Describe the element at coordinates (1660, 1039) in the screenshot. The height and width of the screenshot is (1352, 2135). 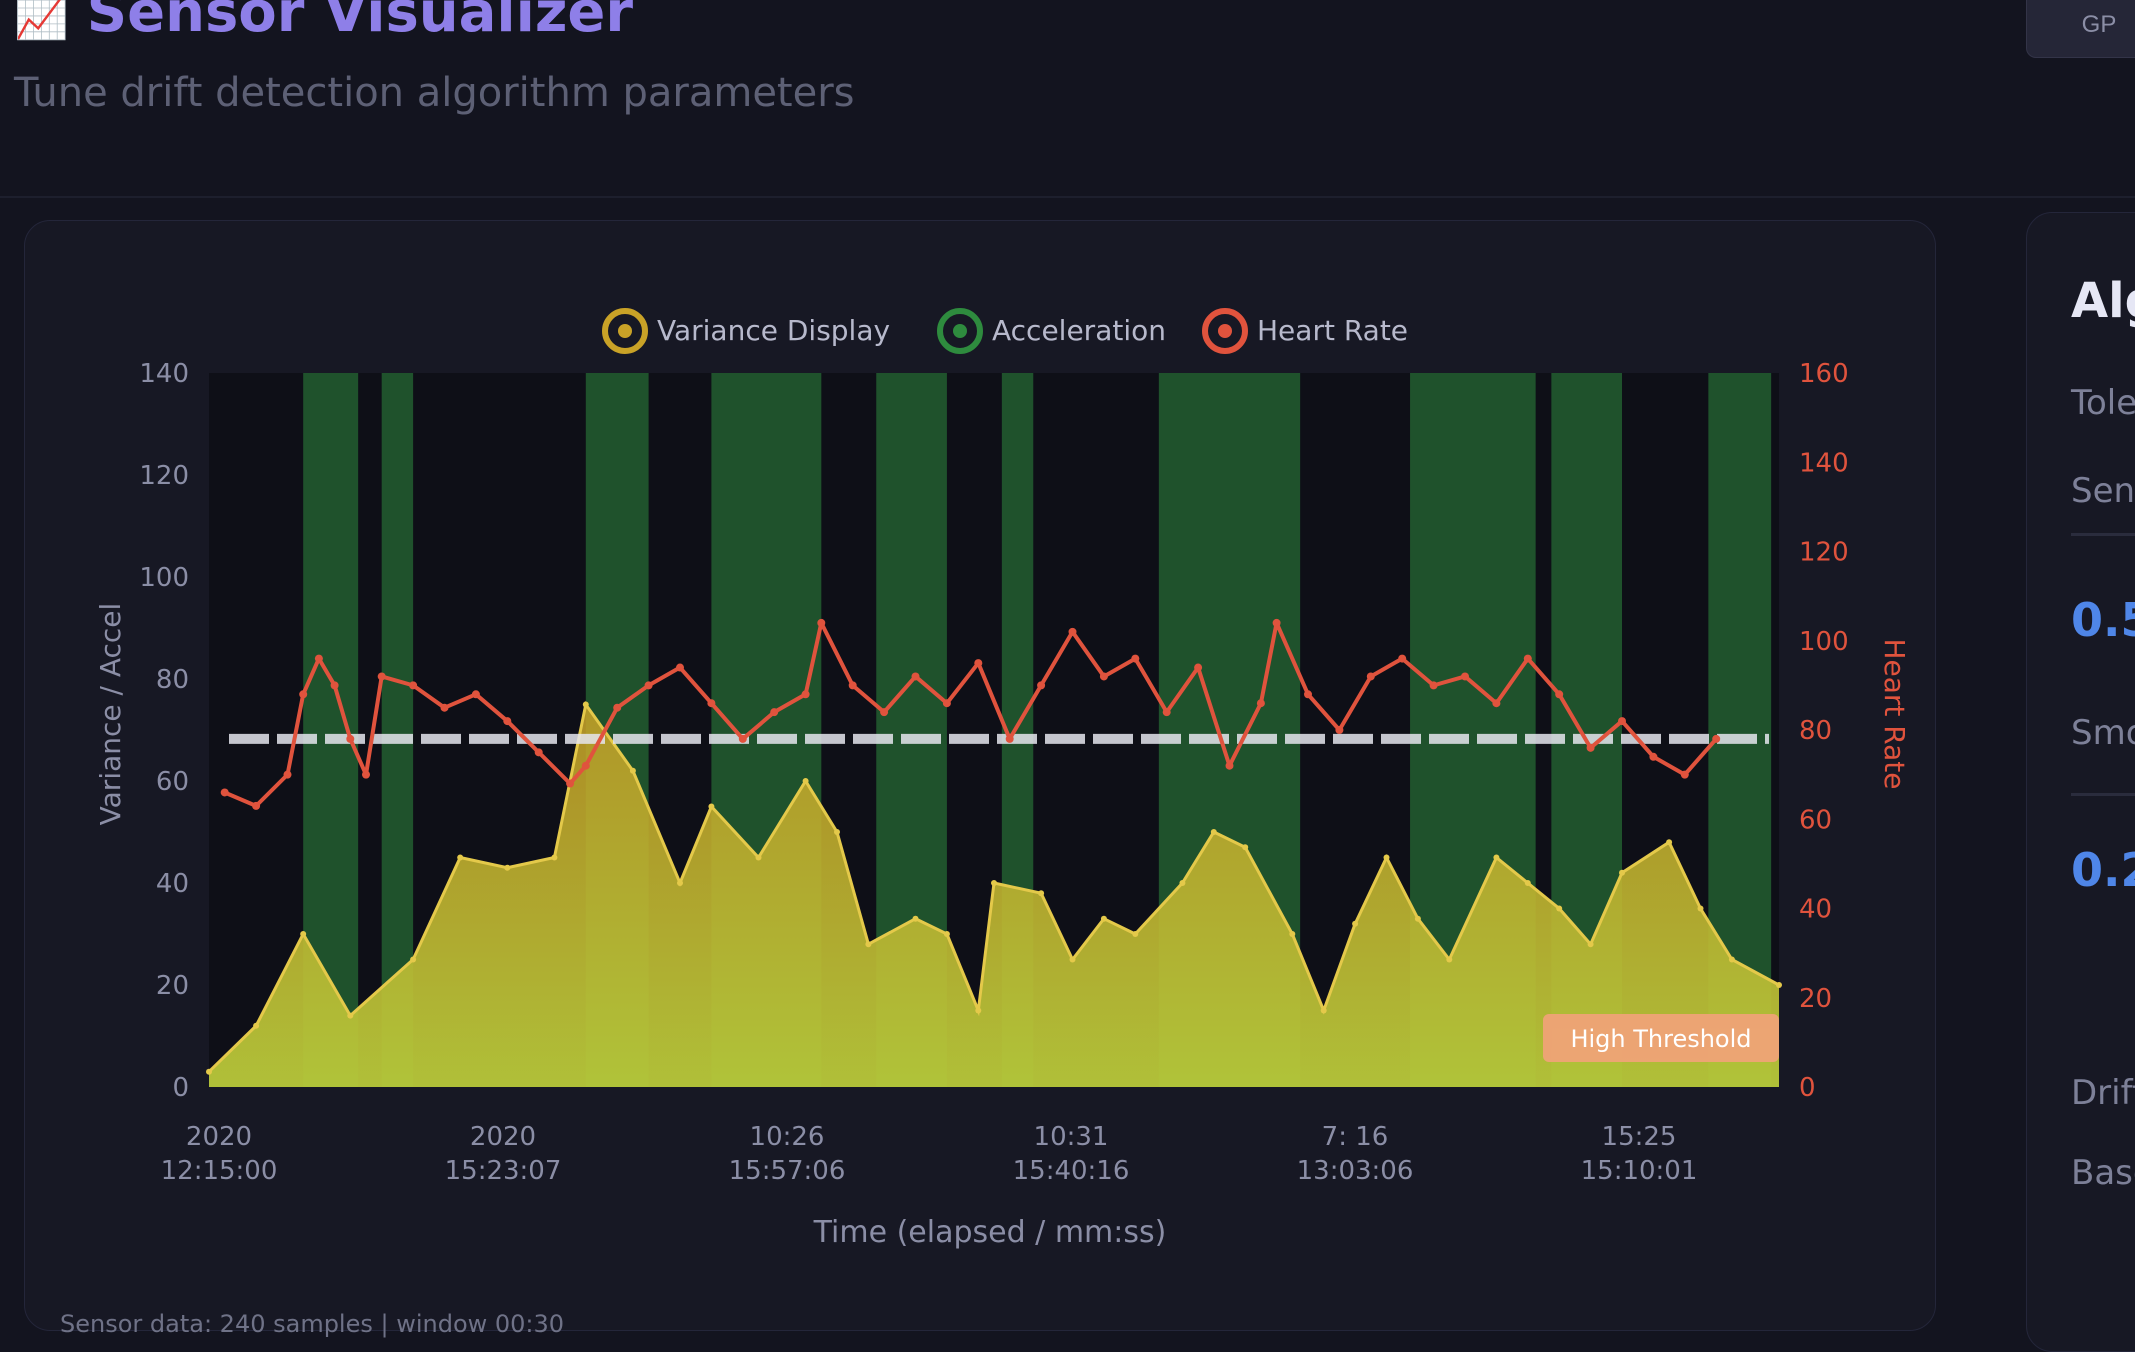
I see `threshold-badge-label: High Threshold` at that location.